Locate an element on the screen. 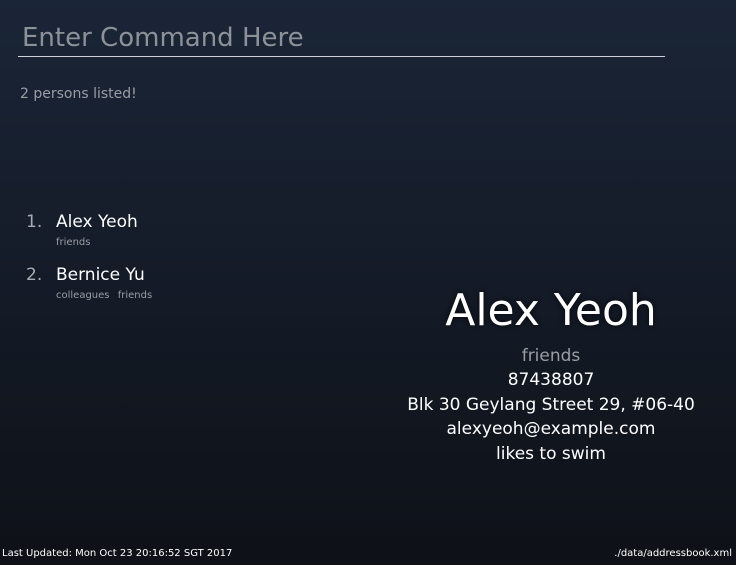 This screenshot has width=736, height=565. result-message: 2 persons listed! is located at coordinates (78, 94).